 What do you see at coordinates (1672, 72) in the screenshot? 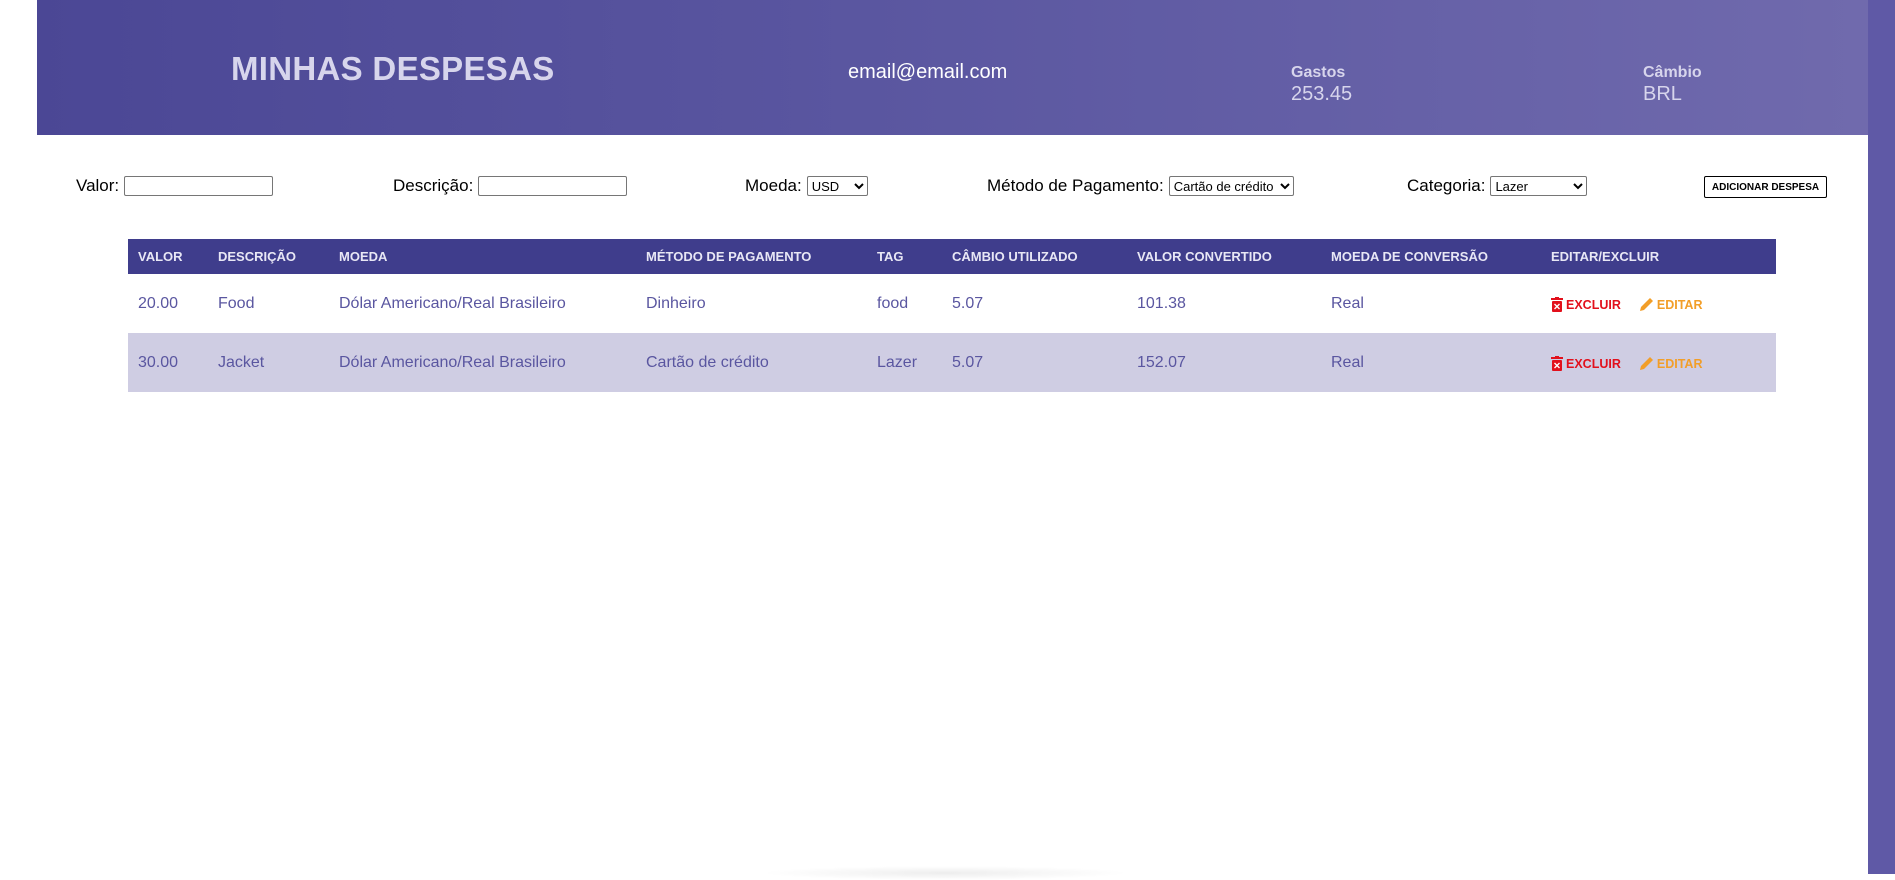
I see `exchange-currency-label: Câmbio` at bounding box center [1672, 72].